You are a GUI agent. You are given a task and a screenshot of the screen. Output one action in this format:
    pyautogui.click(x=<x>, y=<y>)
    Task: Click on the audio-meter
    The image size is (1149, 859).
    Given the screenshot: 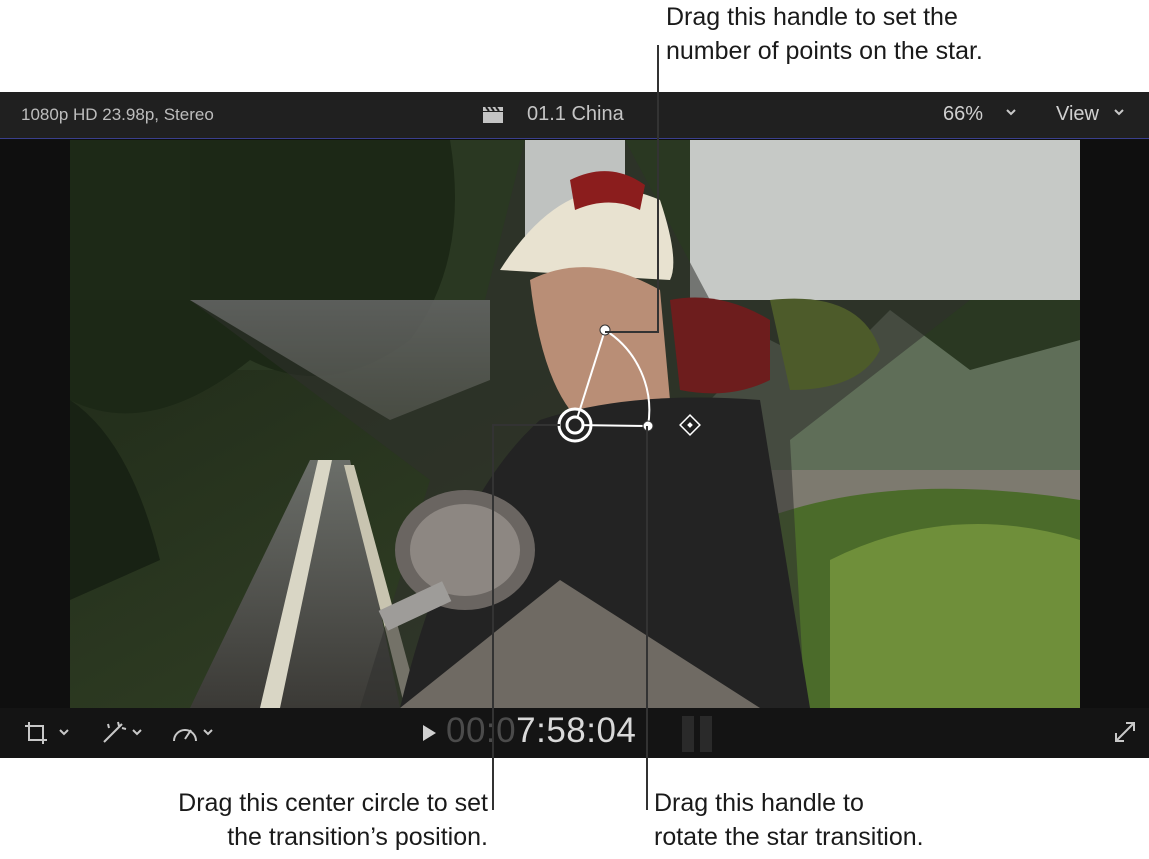 What is the action you would take?
    pyautogui.click(x=699, y=736)
    